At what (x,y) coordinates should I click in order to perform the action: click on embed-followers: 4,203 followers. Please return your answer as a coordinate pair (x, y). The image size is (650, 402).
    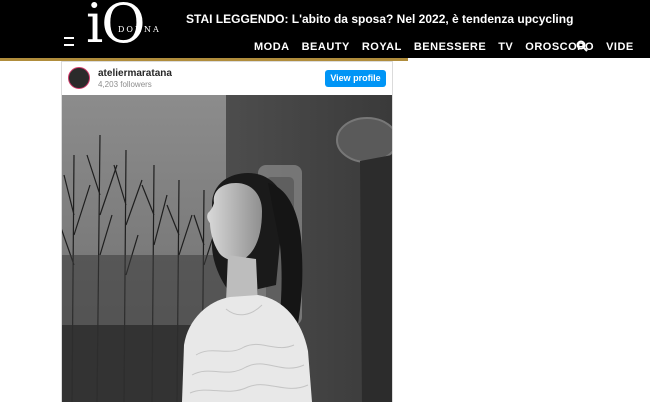
    Looking at the image, I should click on (125, 84).